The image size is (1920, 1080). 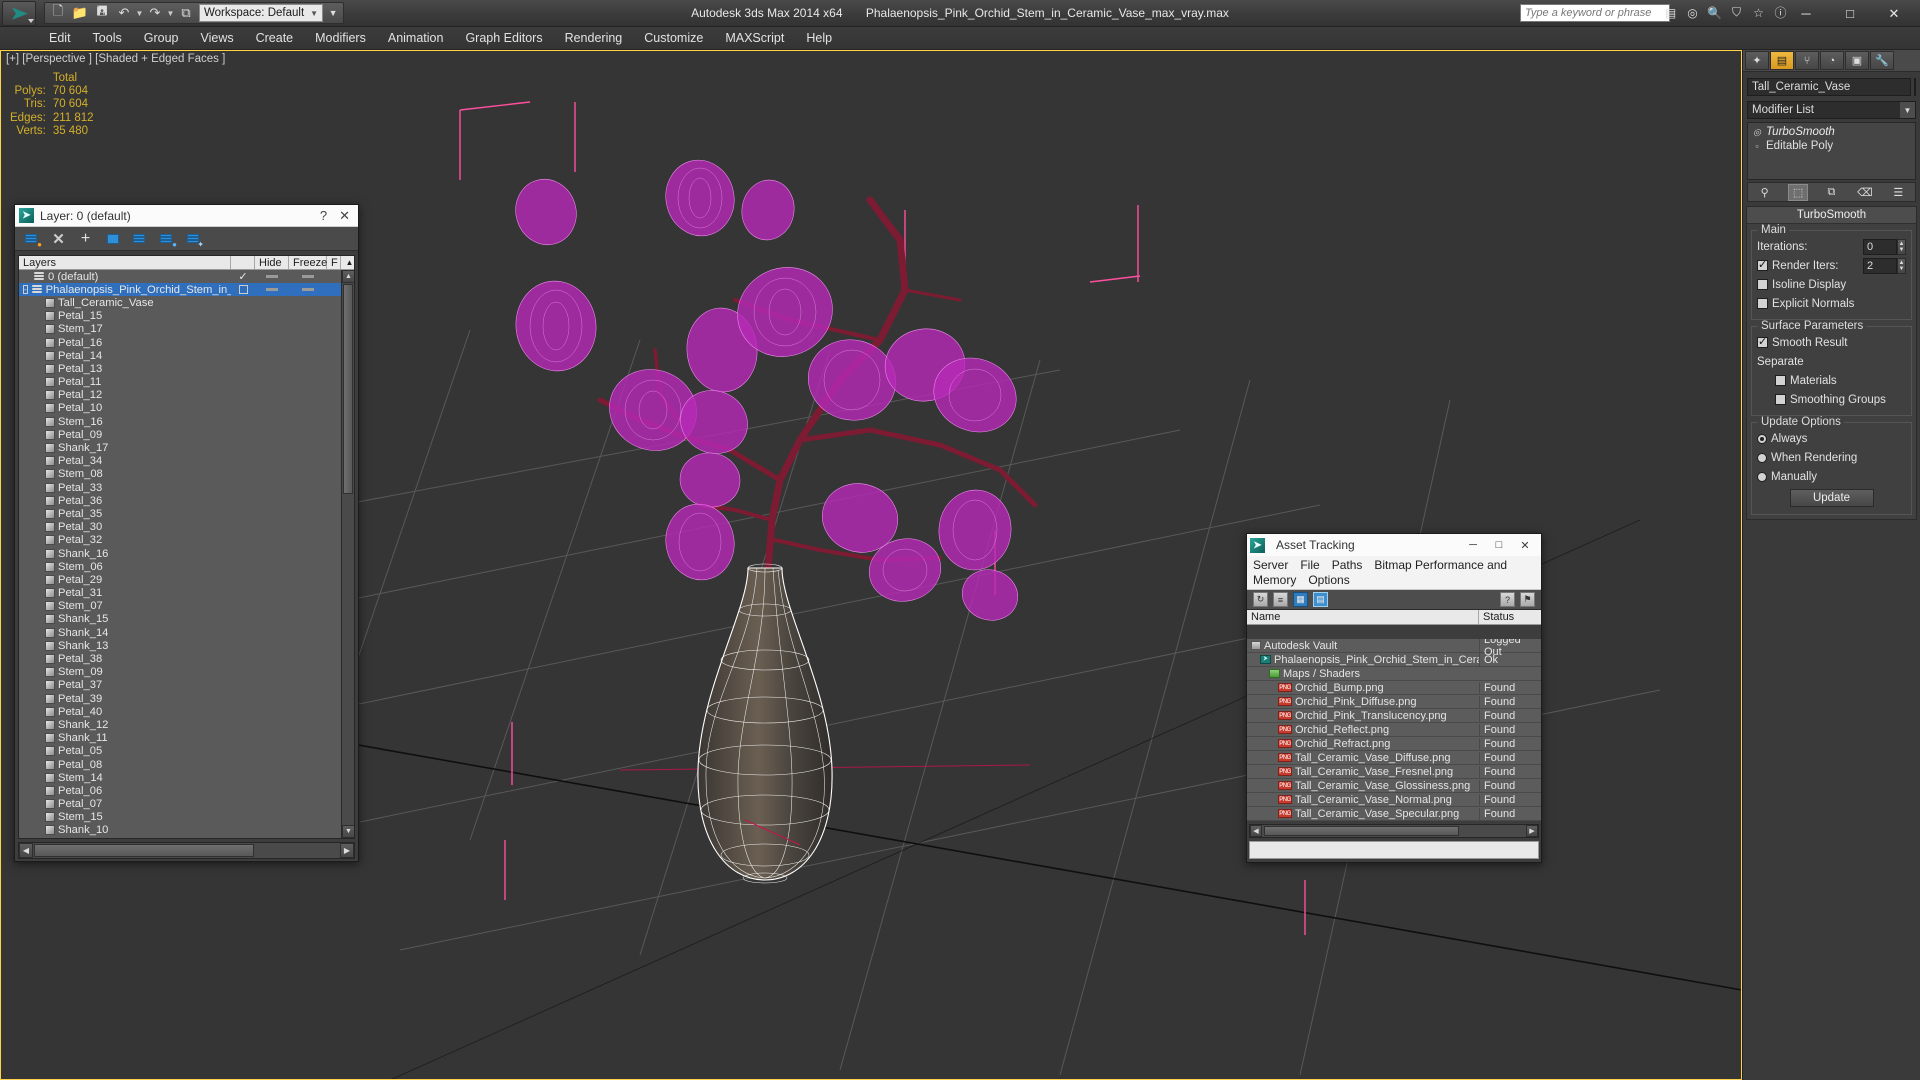 What do you see at coordinates (180, 645) in the screenshot?
I see `layer-row: Shank_13` at bounding box center [180, 645].